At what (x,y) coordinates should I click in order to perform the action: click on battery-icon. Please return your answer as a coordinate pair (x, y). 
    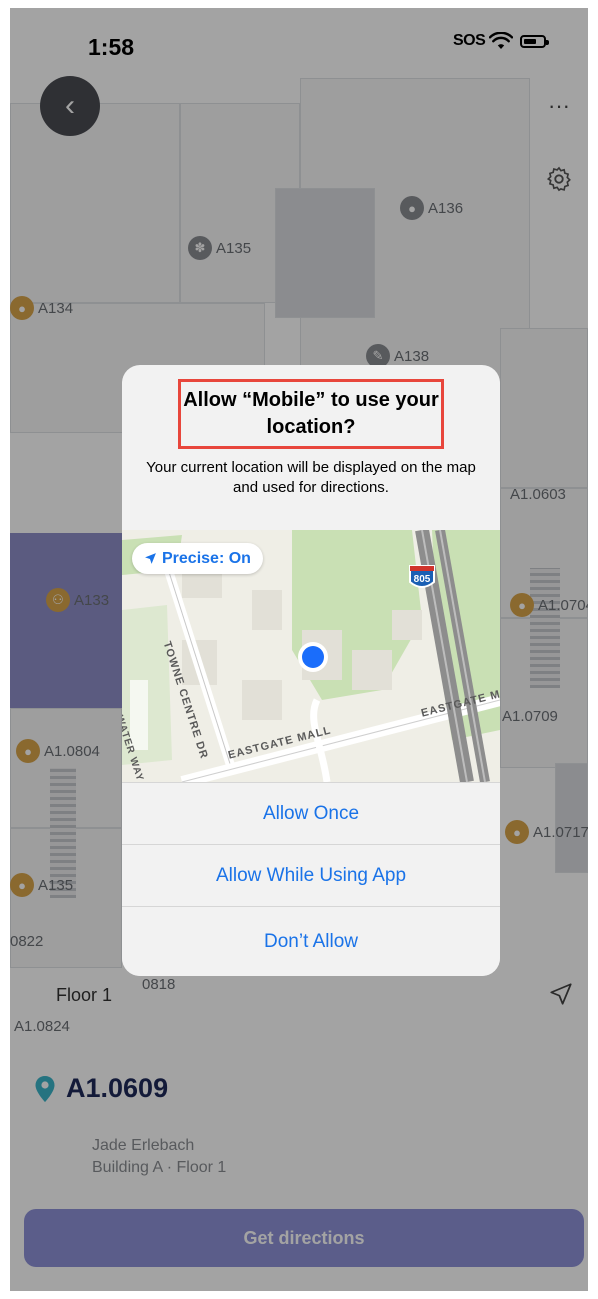
    Looking at the image, I should click on (534, 41).